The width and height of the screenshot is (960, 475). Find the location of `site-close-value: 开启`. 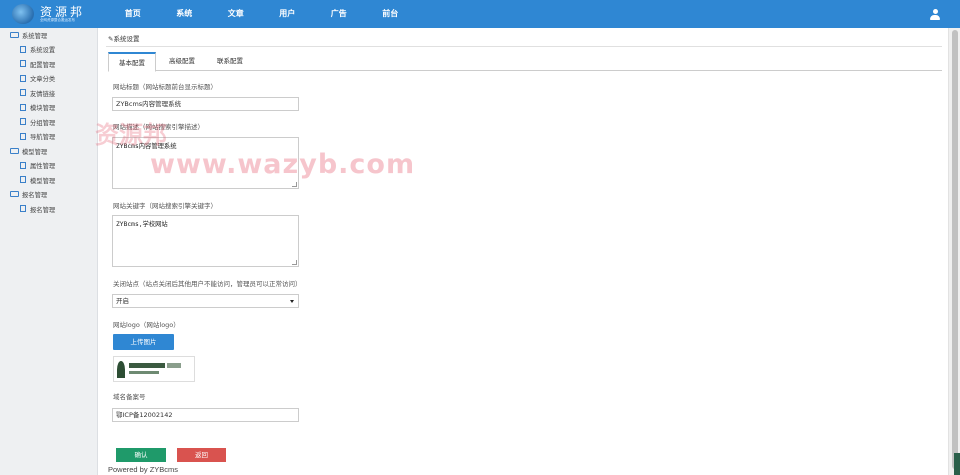

site-close-value: 开启 is located at coordinates (122, 301).